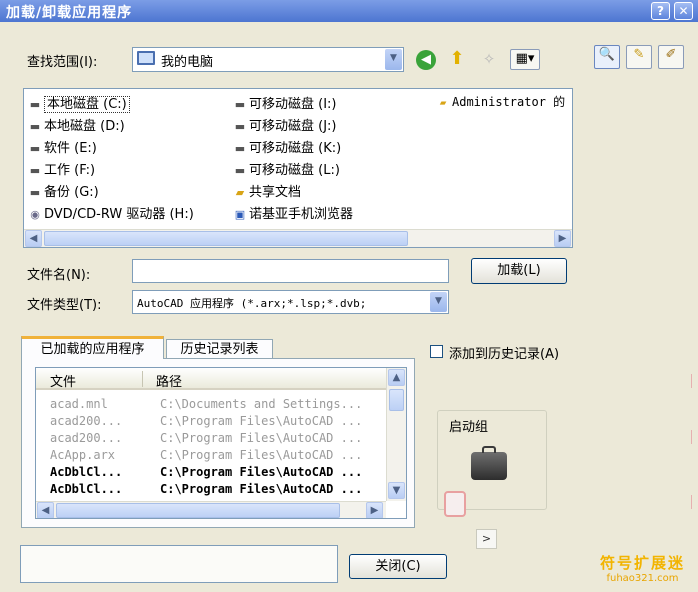  I want to click on edit-icon: ✐, so click(671, 57).